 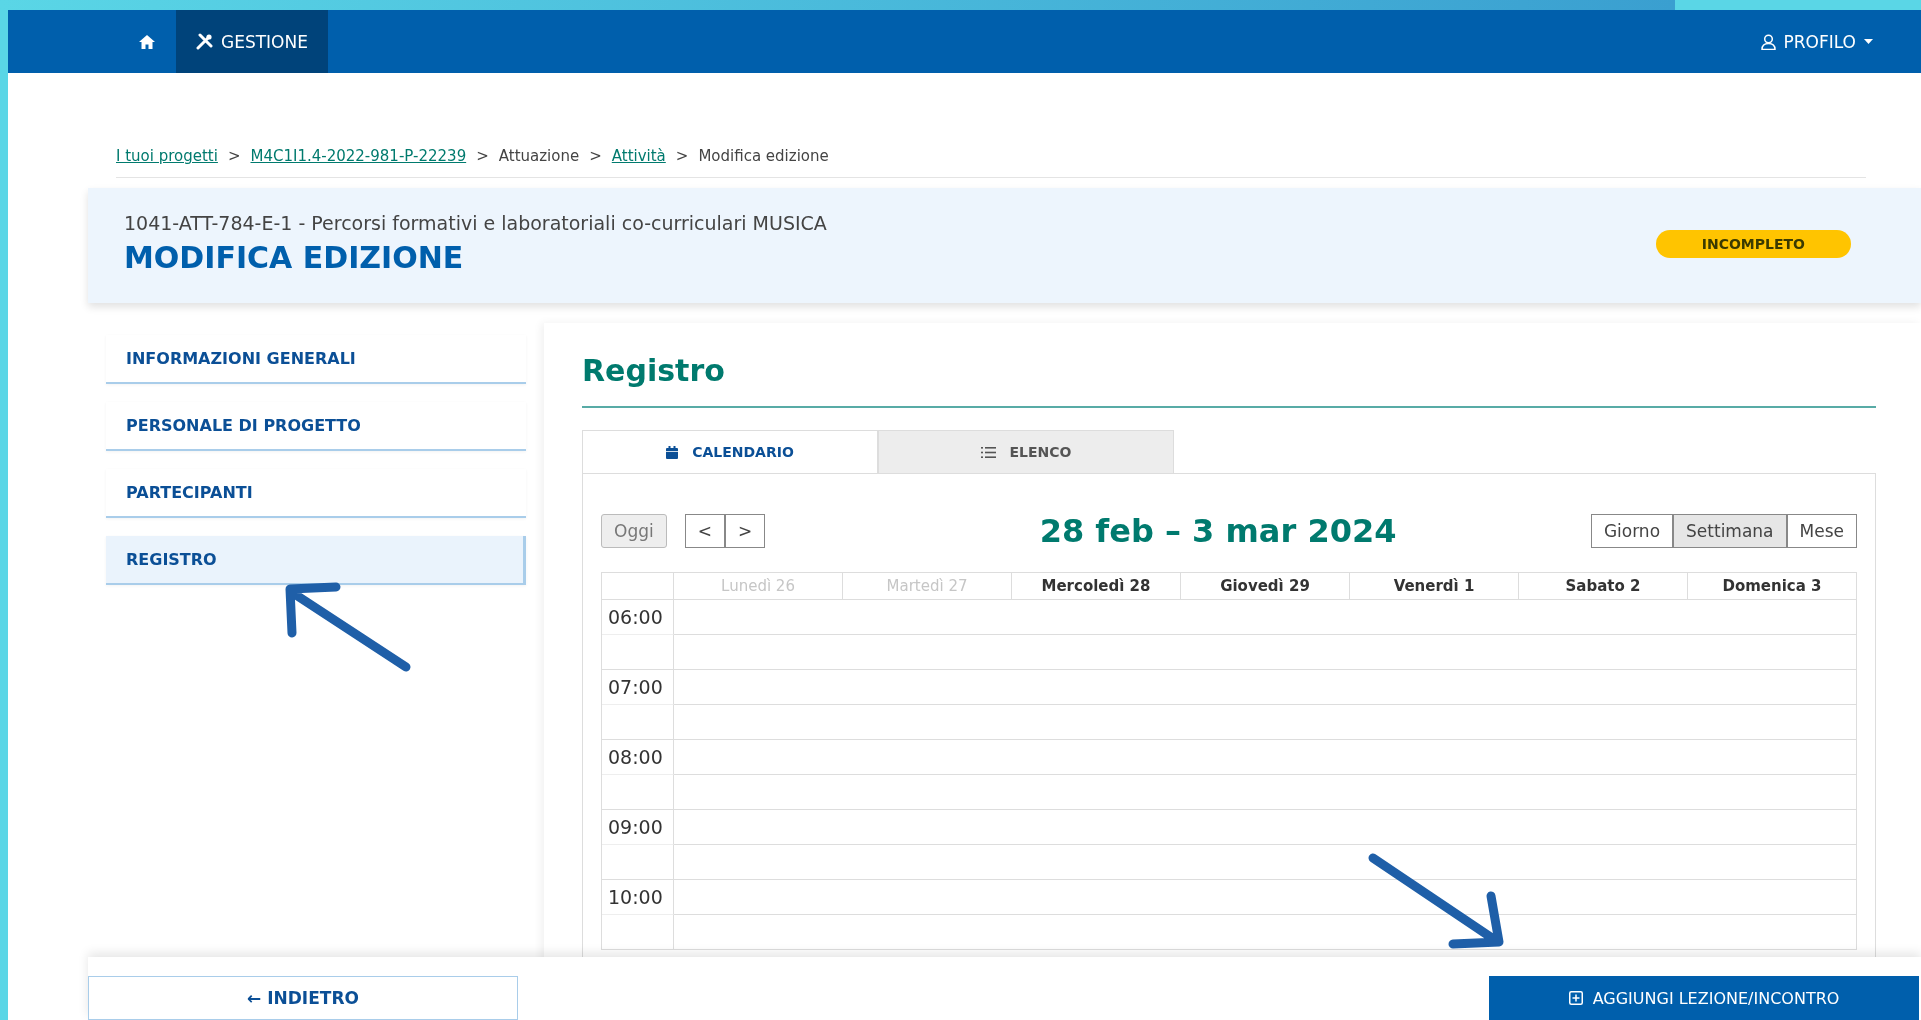 What do you see at coordinates (672, 452) in the screenshot?
I see `calendar-icon` at bounding box center [672, 452].